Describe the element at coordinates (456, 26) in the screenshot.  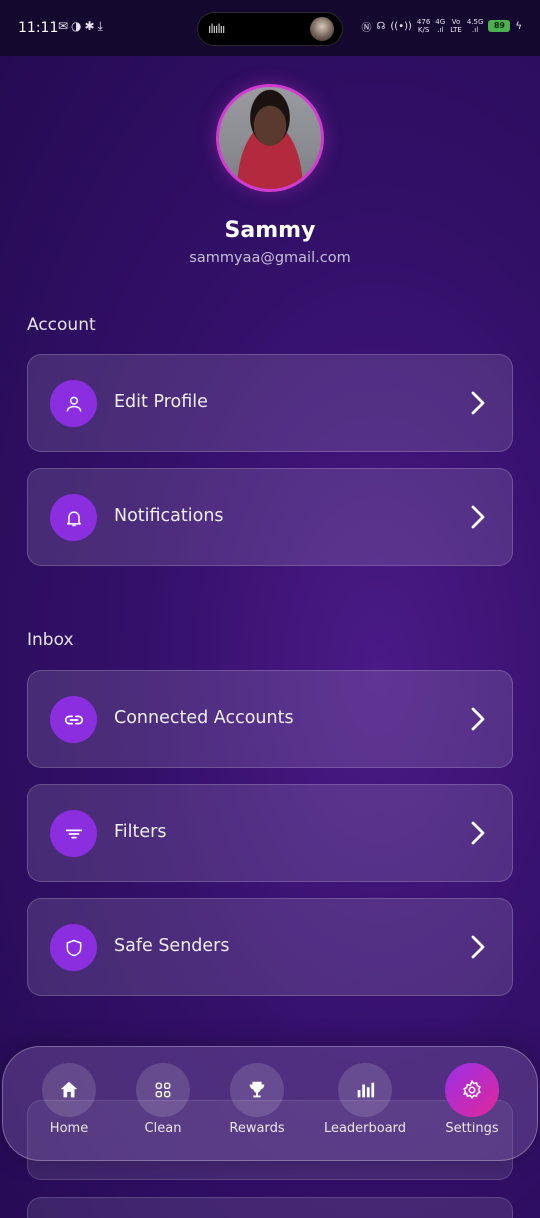
I see `volte: Vo LTE` at that location.